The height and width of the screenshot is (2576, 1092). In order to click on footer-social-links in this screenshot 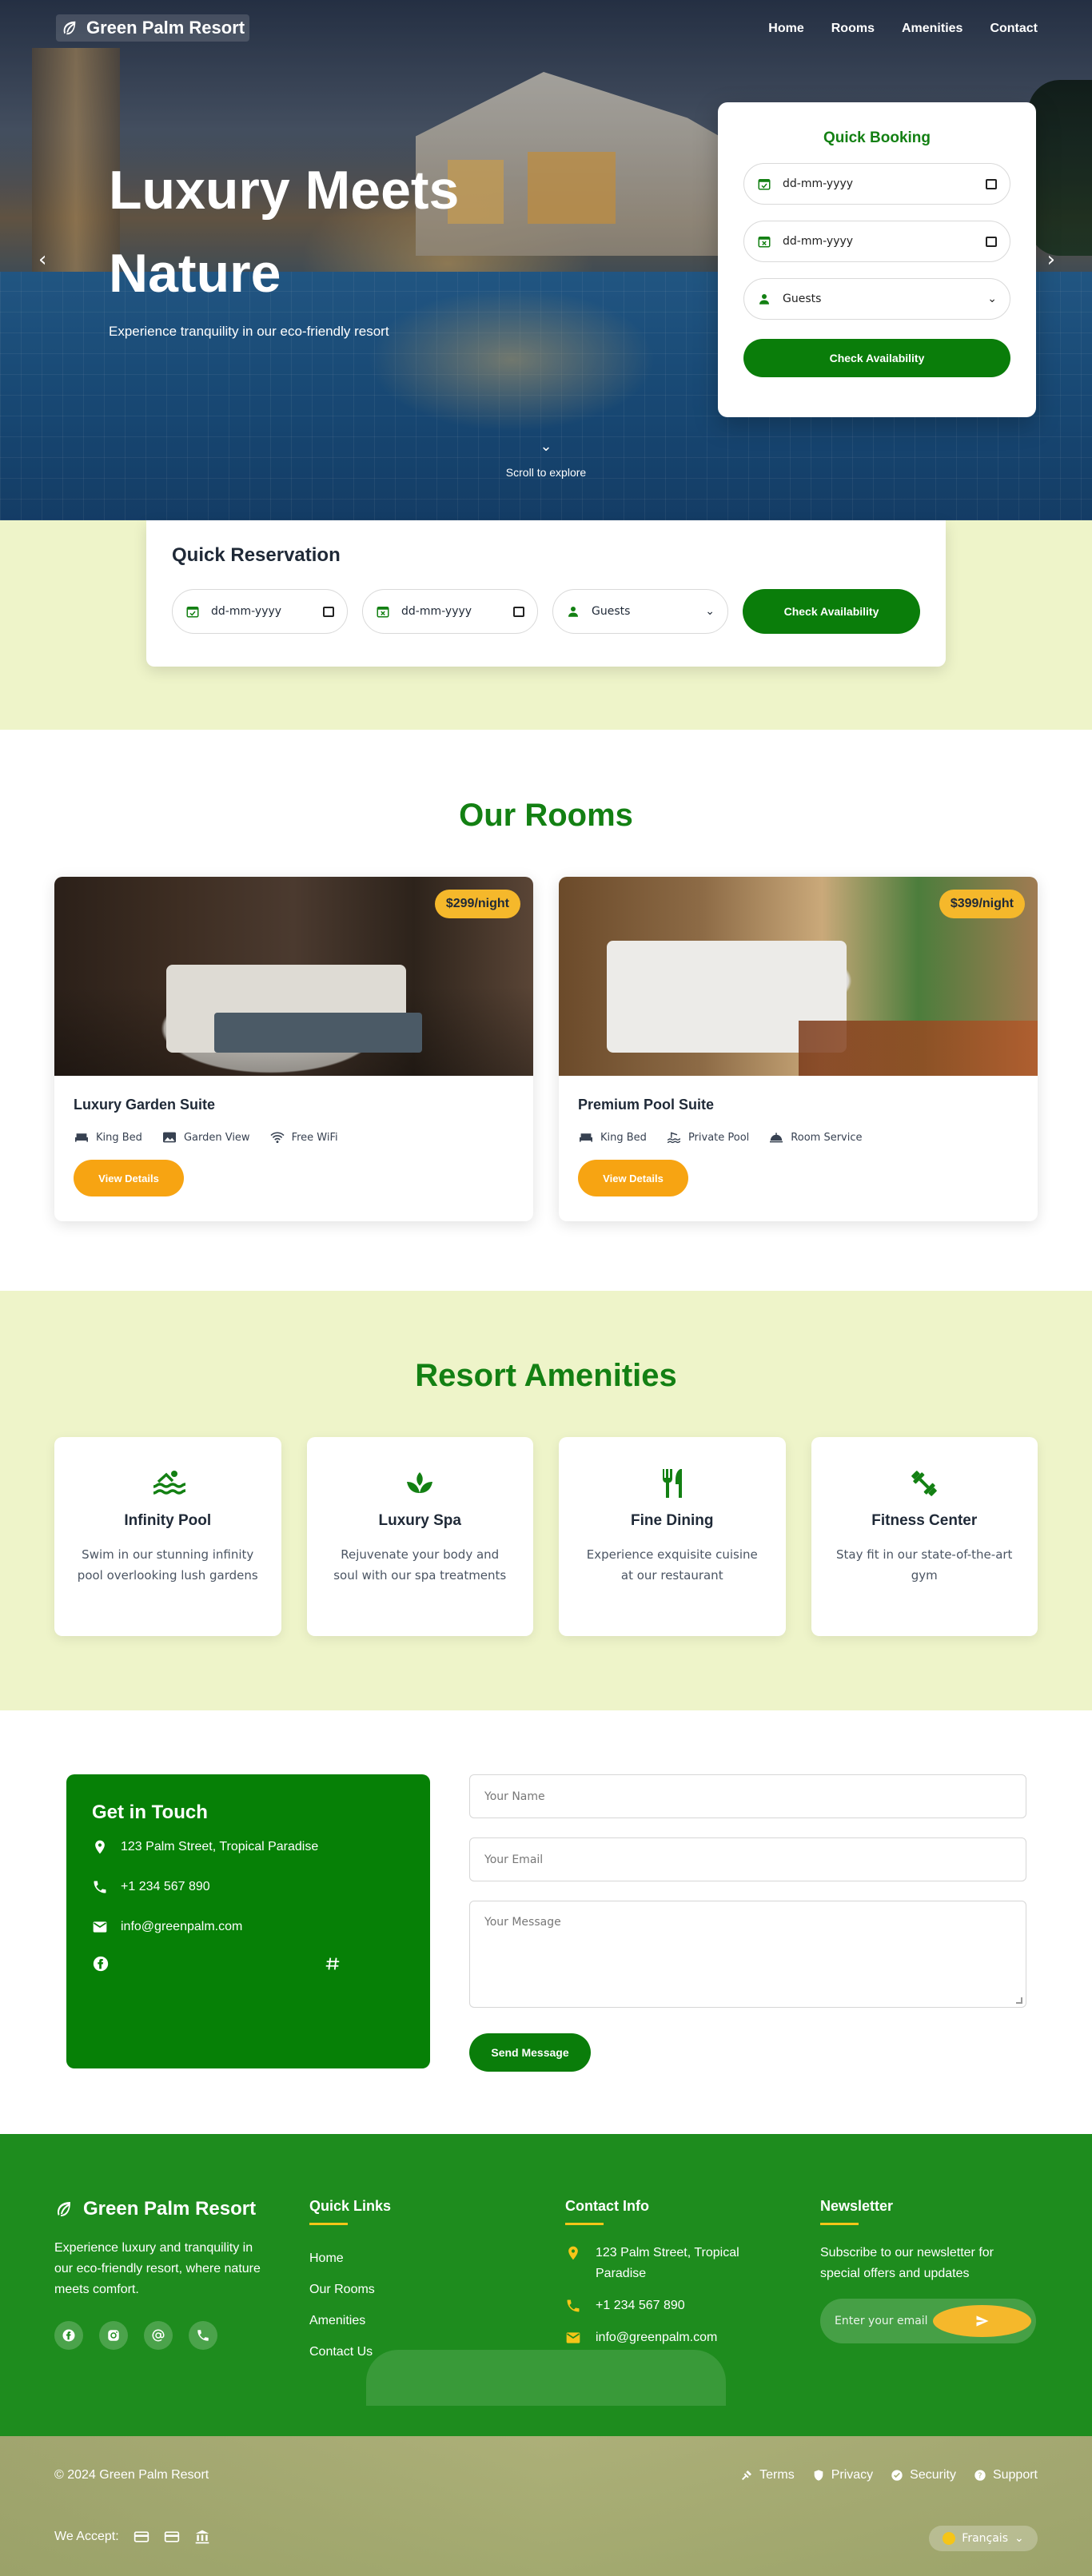, I will do `click(162, 2335)`.